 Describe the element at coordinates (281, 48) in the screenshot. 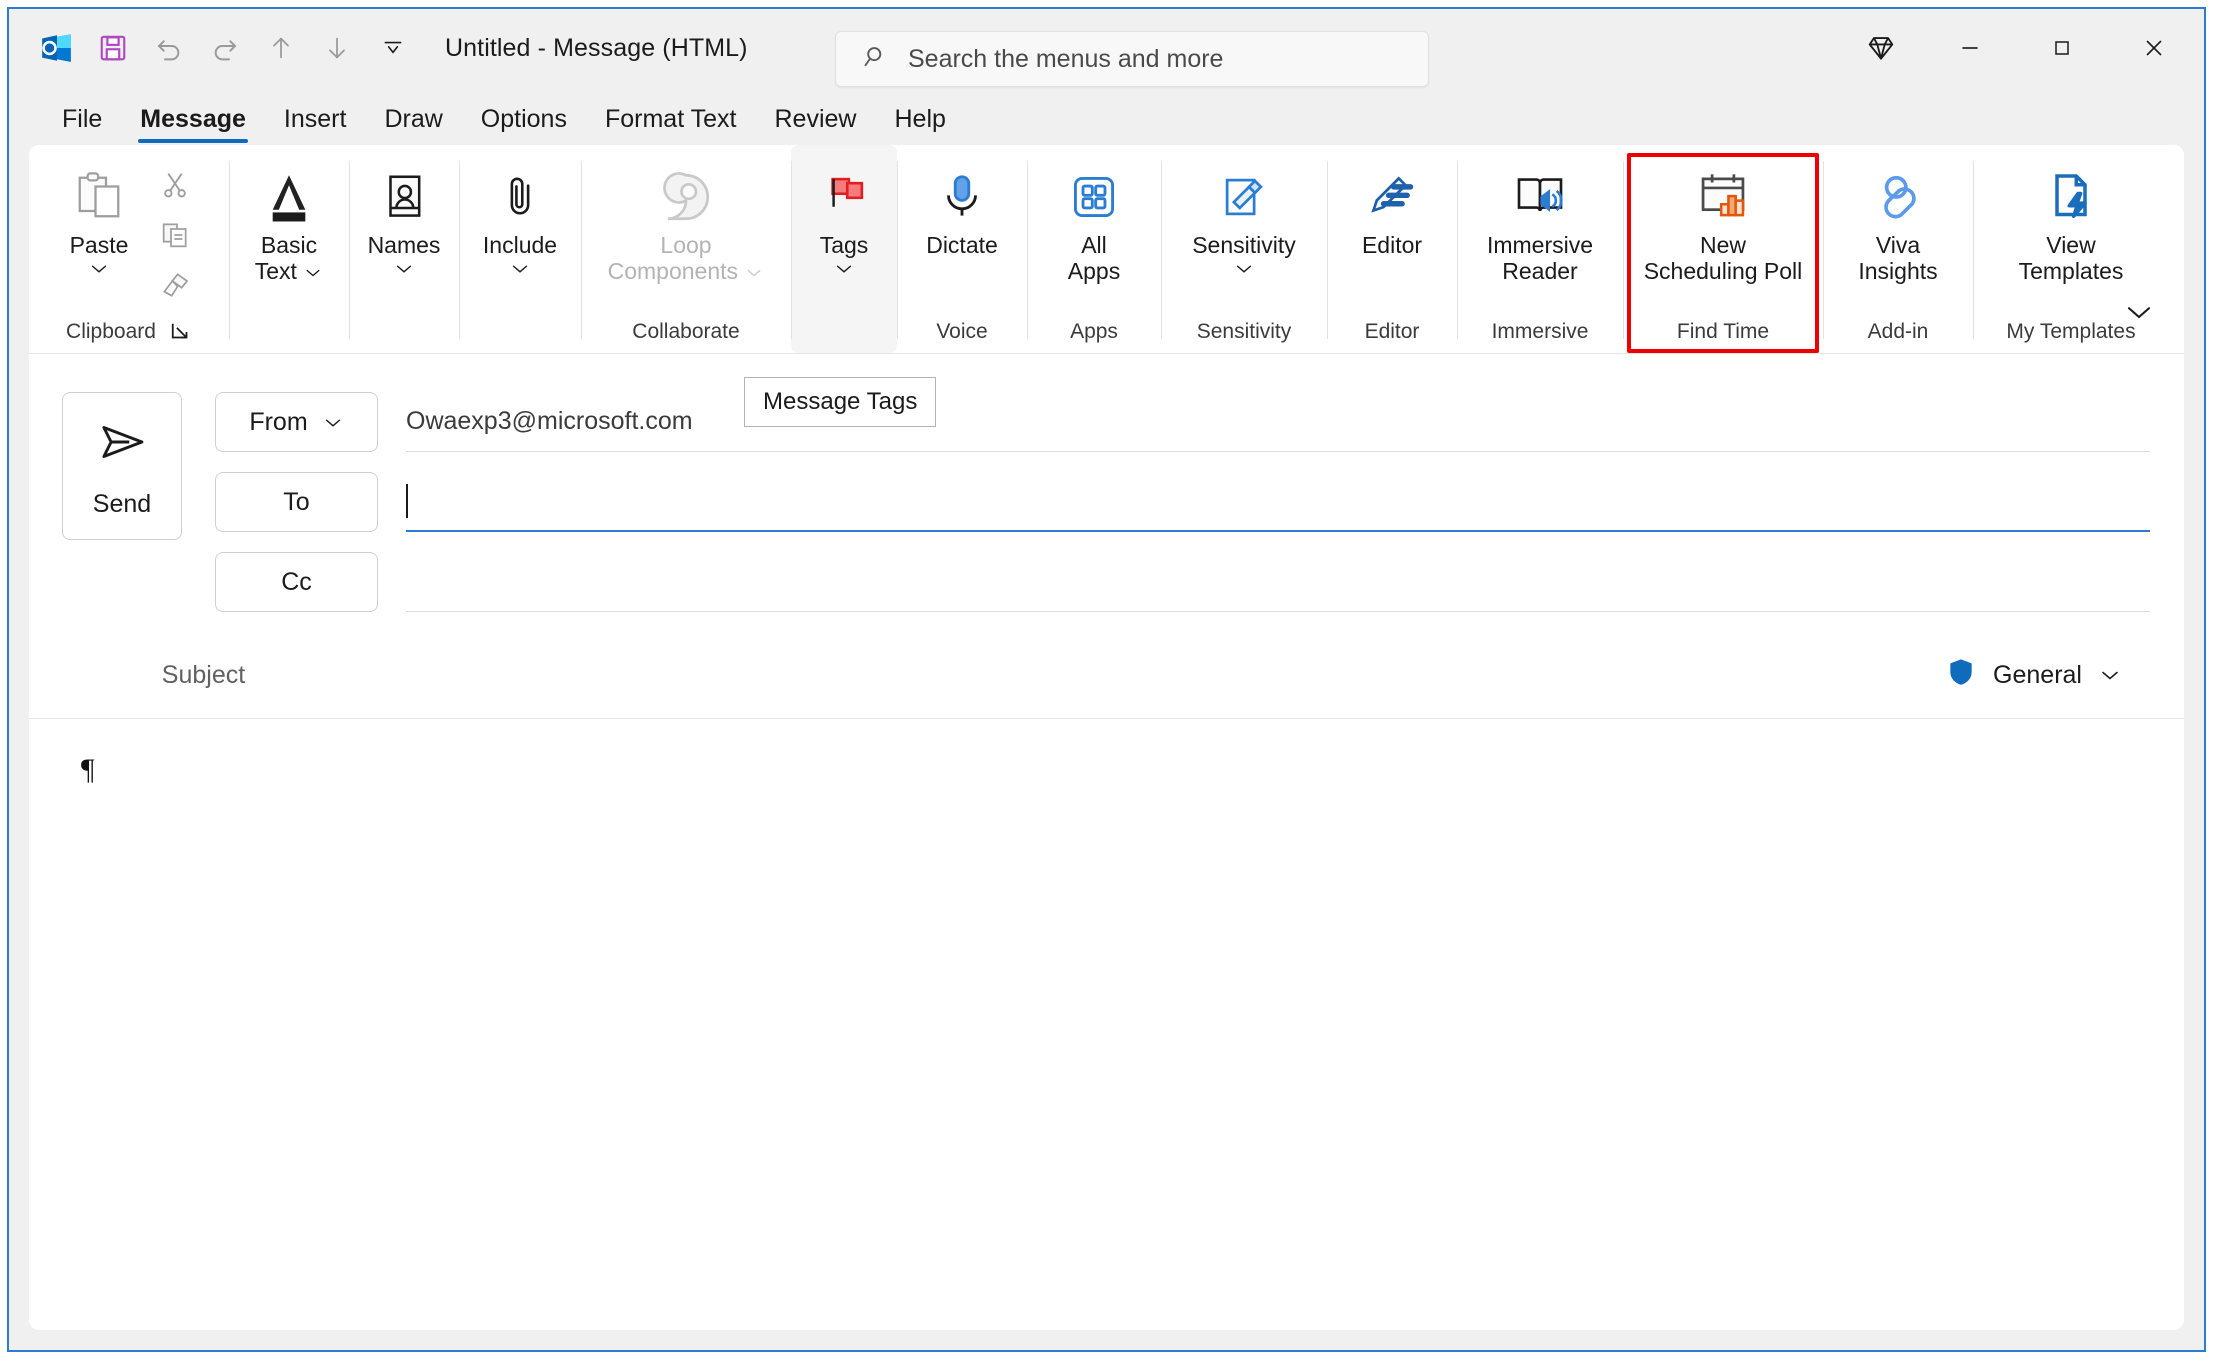

I see `previous-item-icon` at that location.